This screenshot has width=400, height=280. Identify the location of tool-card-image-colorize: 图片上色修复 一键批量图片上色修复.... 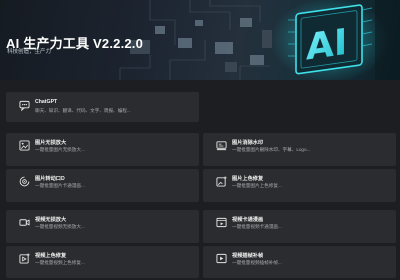
(299, 185).